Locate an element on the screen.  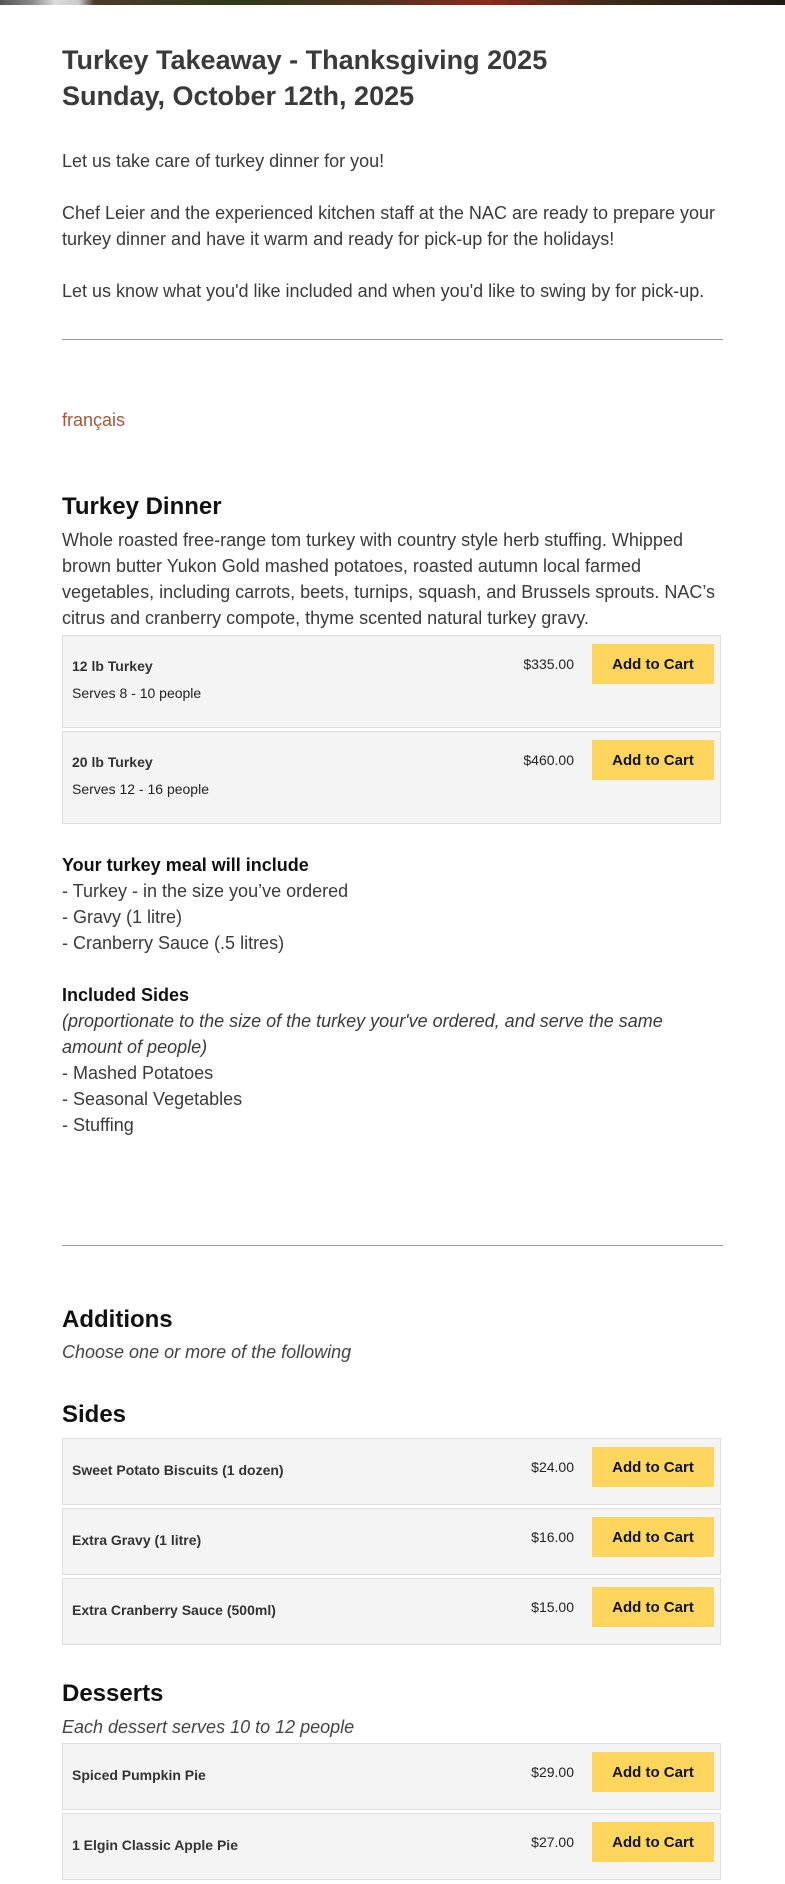
included-sides-heading: Included Sides is located at coordinates (126, 995).